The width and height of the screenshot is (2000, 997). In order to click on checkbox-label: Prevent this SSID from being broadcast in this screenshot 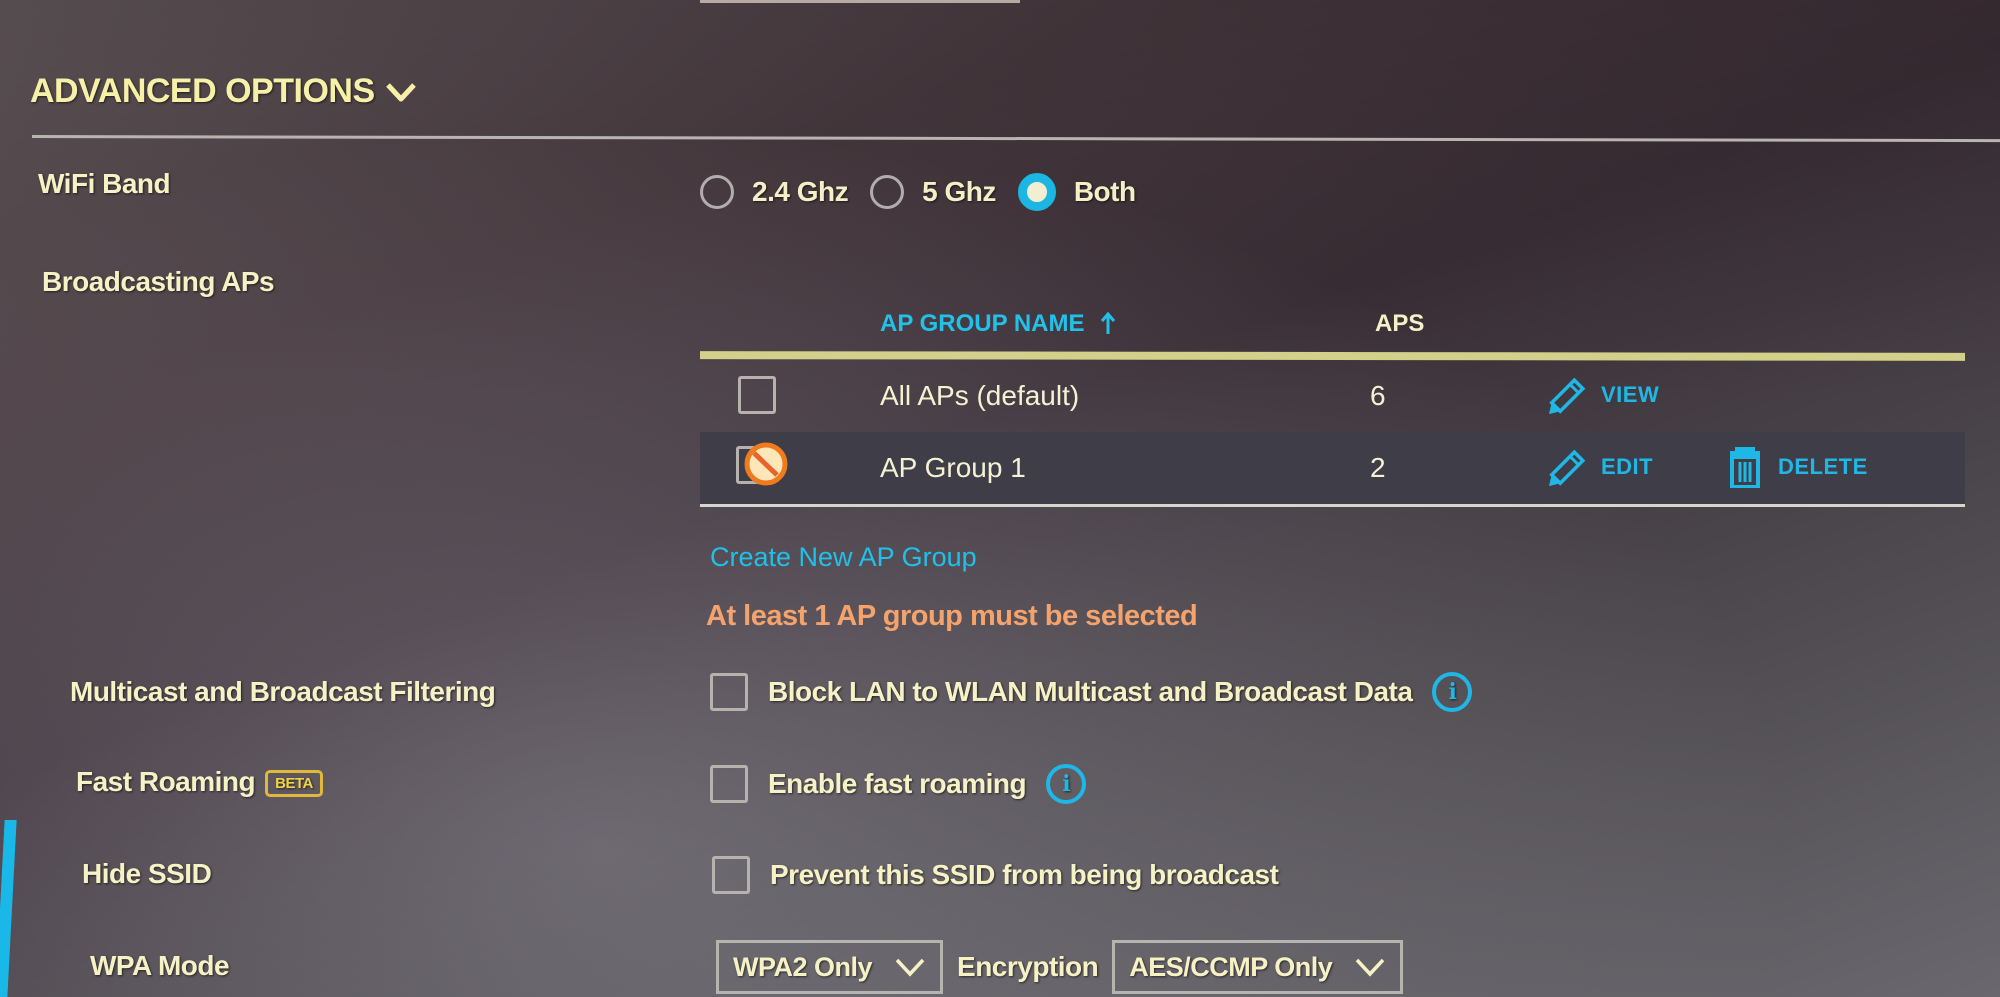, I will do `click(1024, 874)`.